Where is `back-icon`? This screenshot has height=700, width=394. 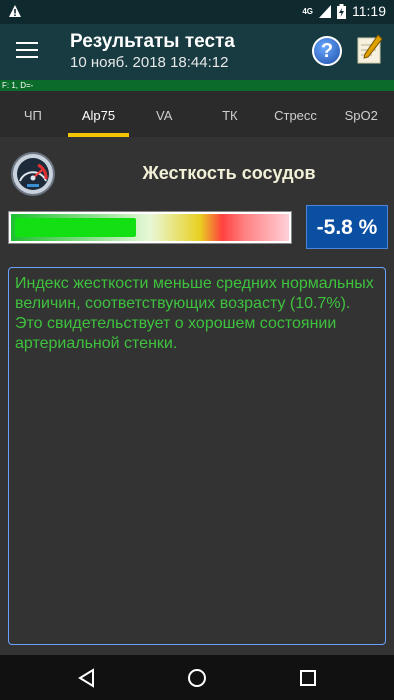
back-icon is located at coordinates (87, 678).